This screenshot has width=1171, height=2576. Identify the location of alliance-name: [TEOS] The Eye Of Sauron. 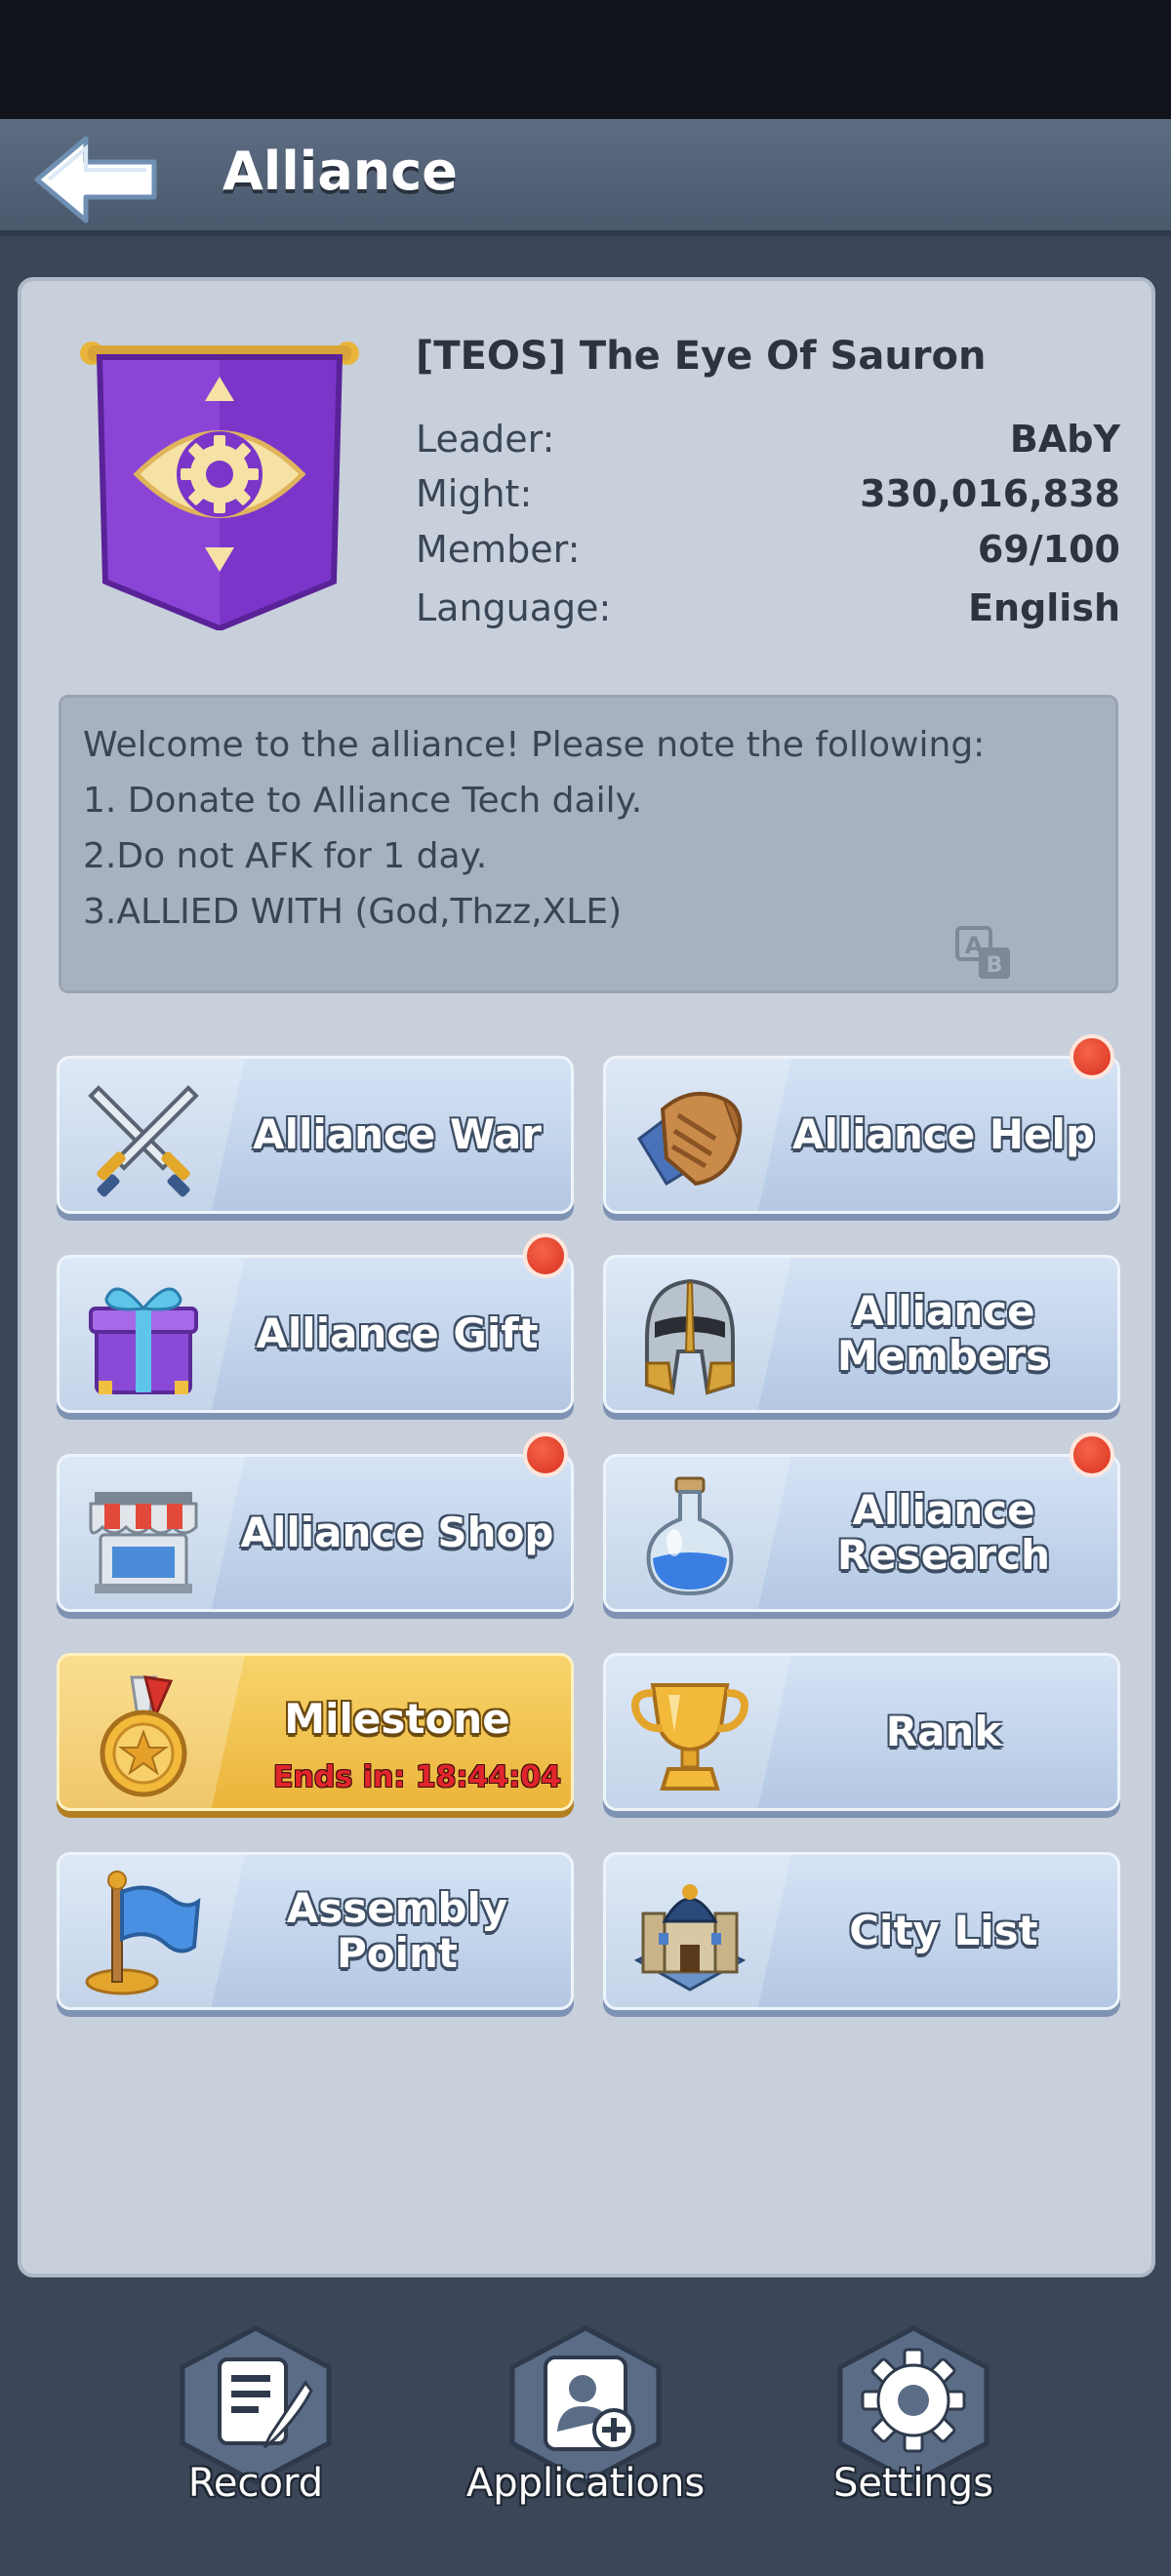
(701, 356).